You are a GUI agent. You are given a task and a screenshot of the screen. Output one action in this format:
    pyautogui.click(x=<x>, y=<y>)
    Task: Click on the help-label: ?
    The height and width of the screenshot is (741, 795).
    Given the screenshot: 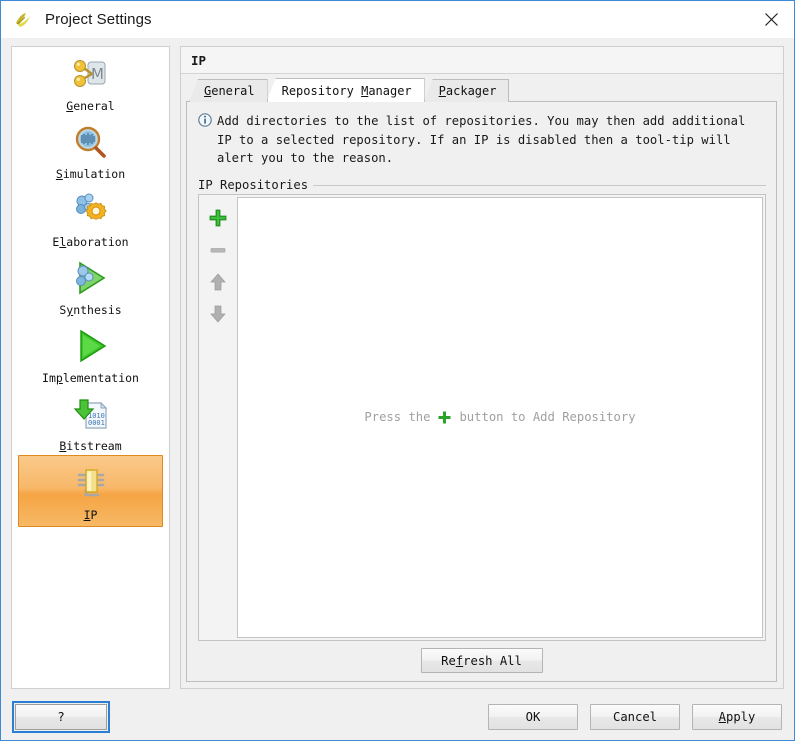 What is the action you would take?
    pyautogui.click(x=61, y=716)
    